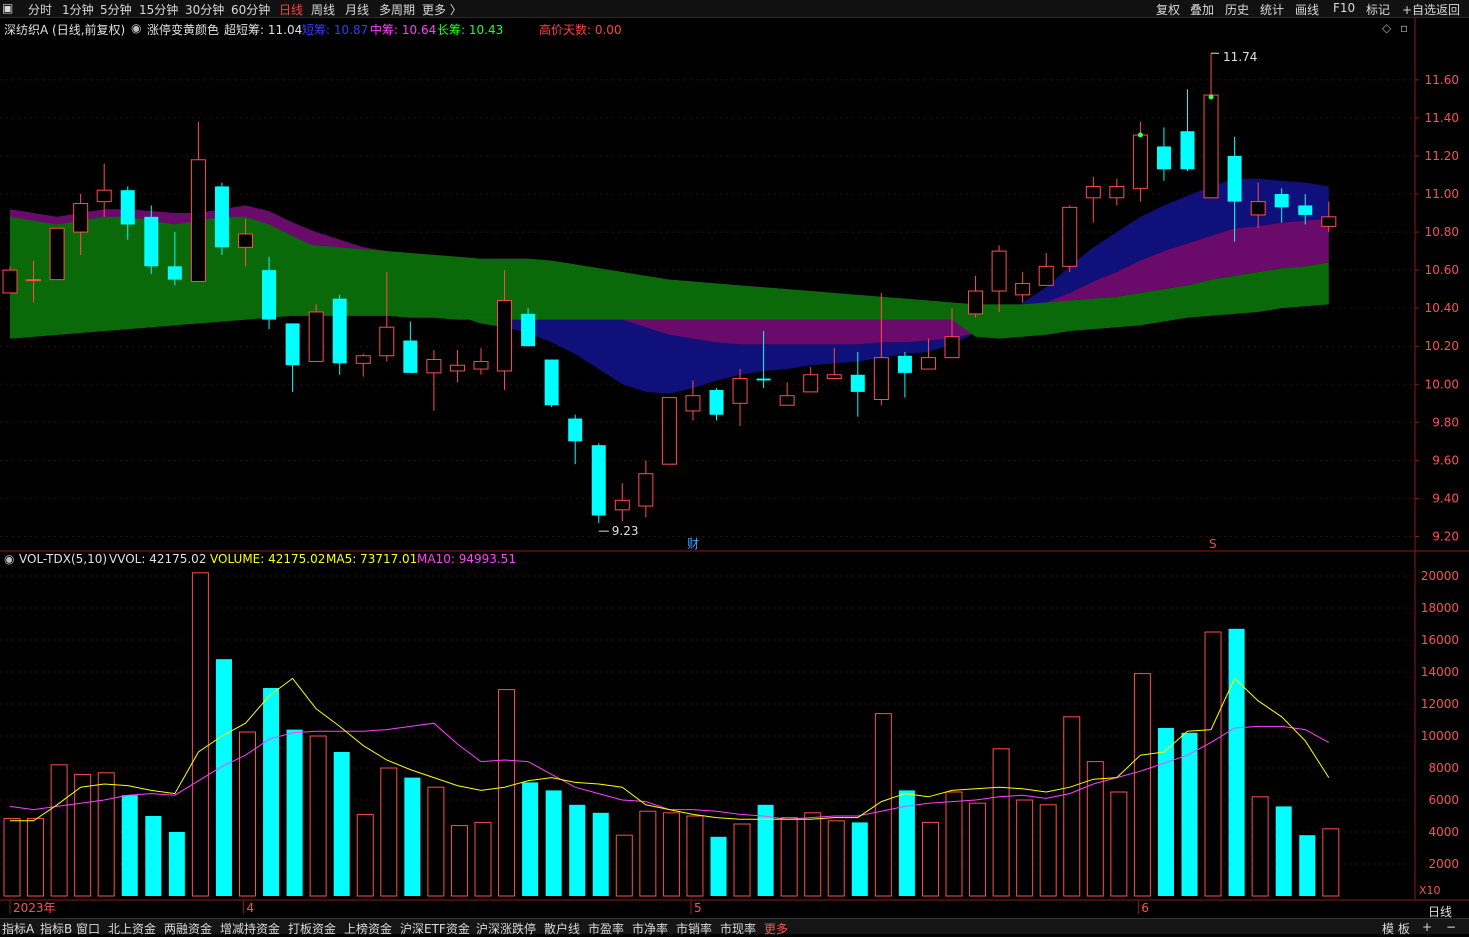 The width and height of the screenshot is (1469, 937). Describe the element at coordinates (158, 9) in the screenshot. I see `period-tab: 15分钟` at that location.